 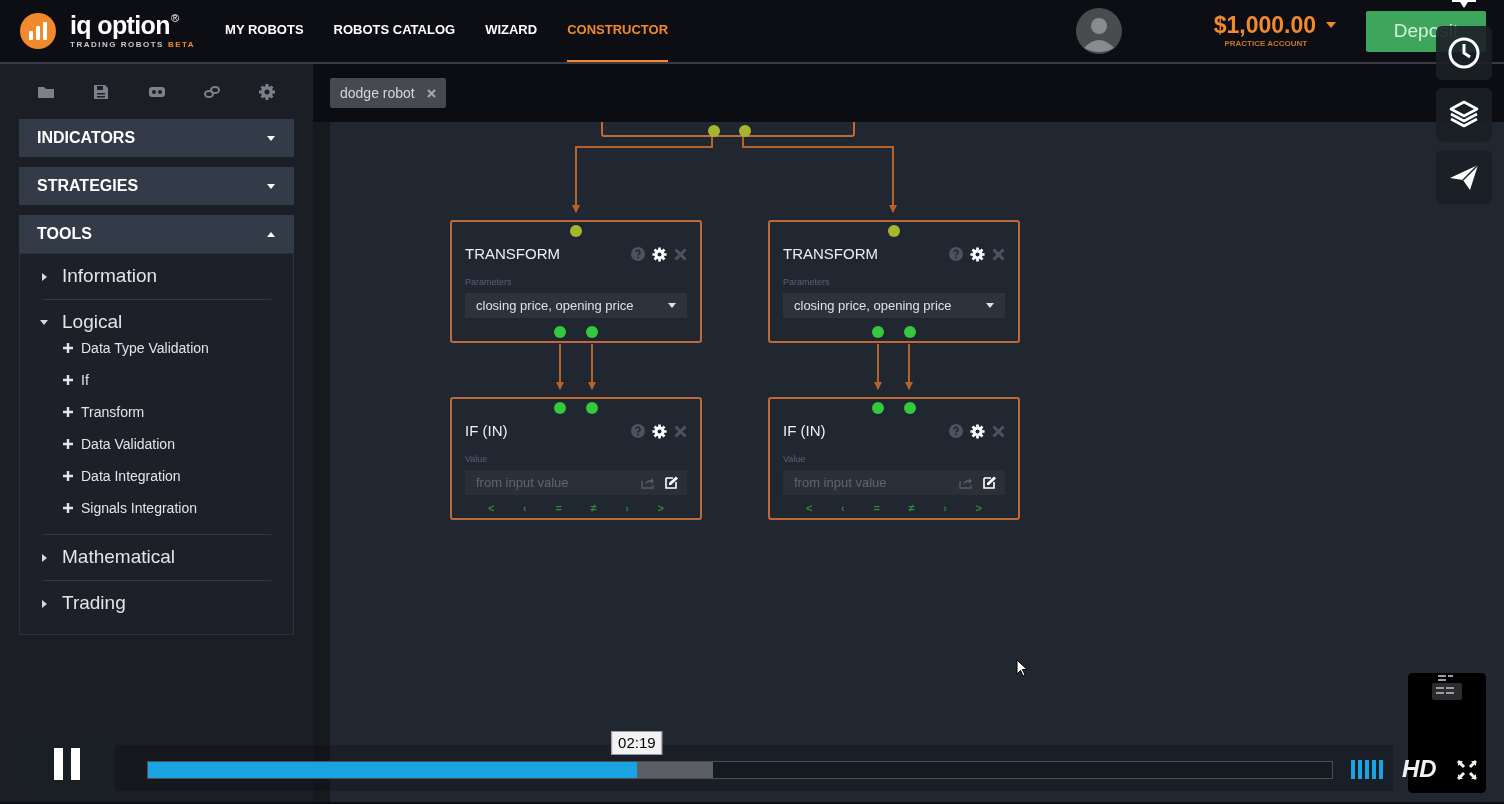 I want to click on nav-tab: MY ROBOTS, so click(x=264, y=31).